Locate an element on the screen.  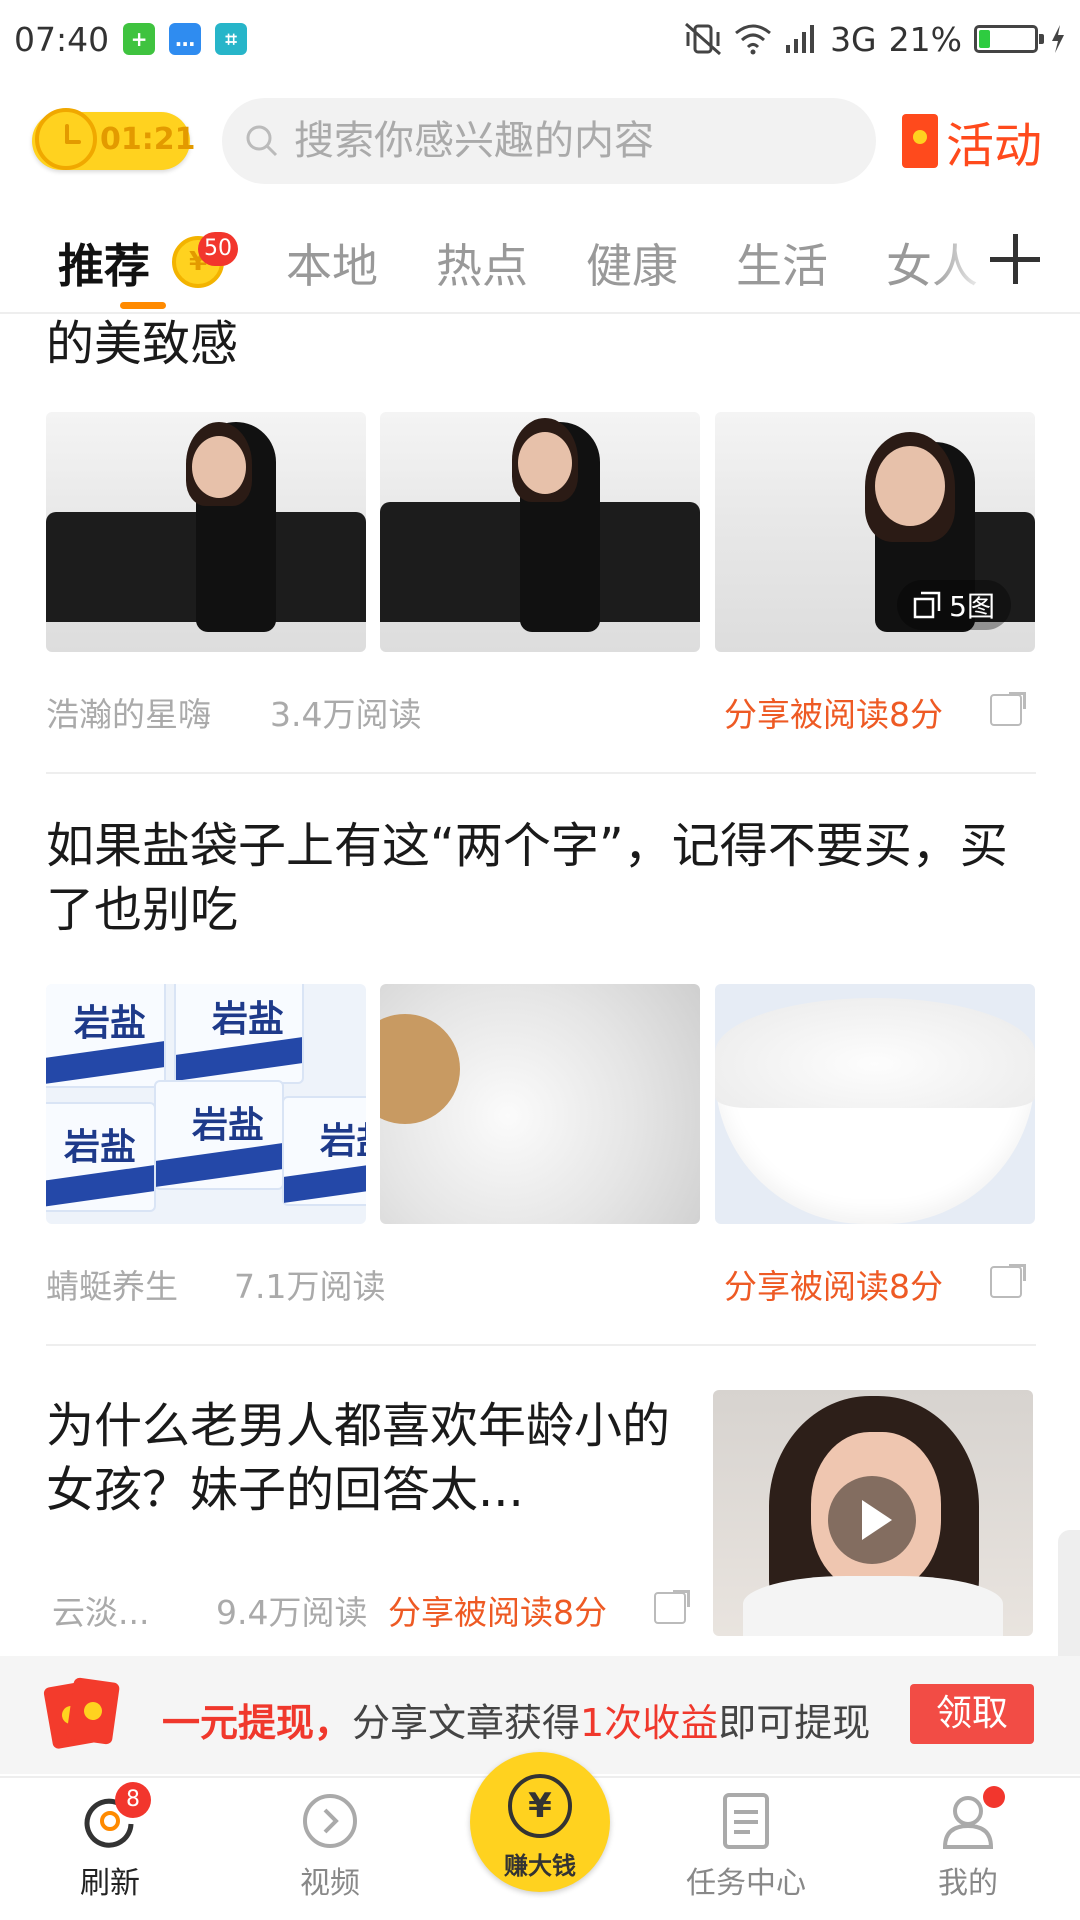
promo-text: 一元提现，分享文章获得1次收益即可提现 is located at coordinates (516, 1719).